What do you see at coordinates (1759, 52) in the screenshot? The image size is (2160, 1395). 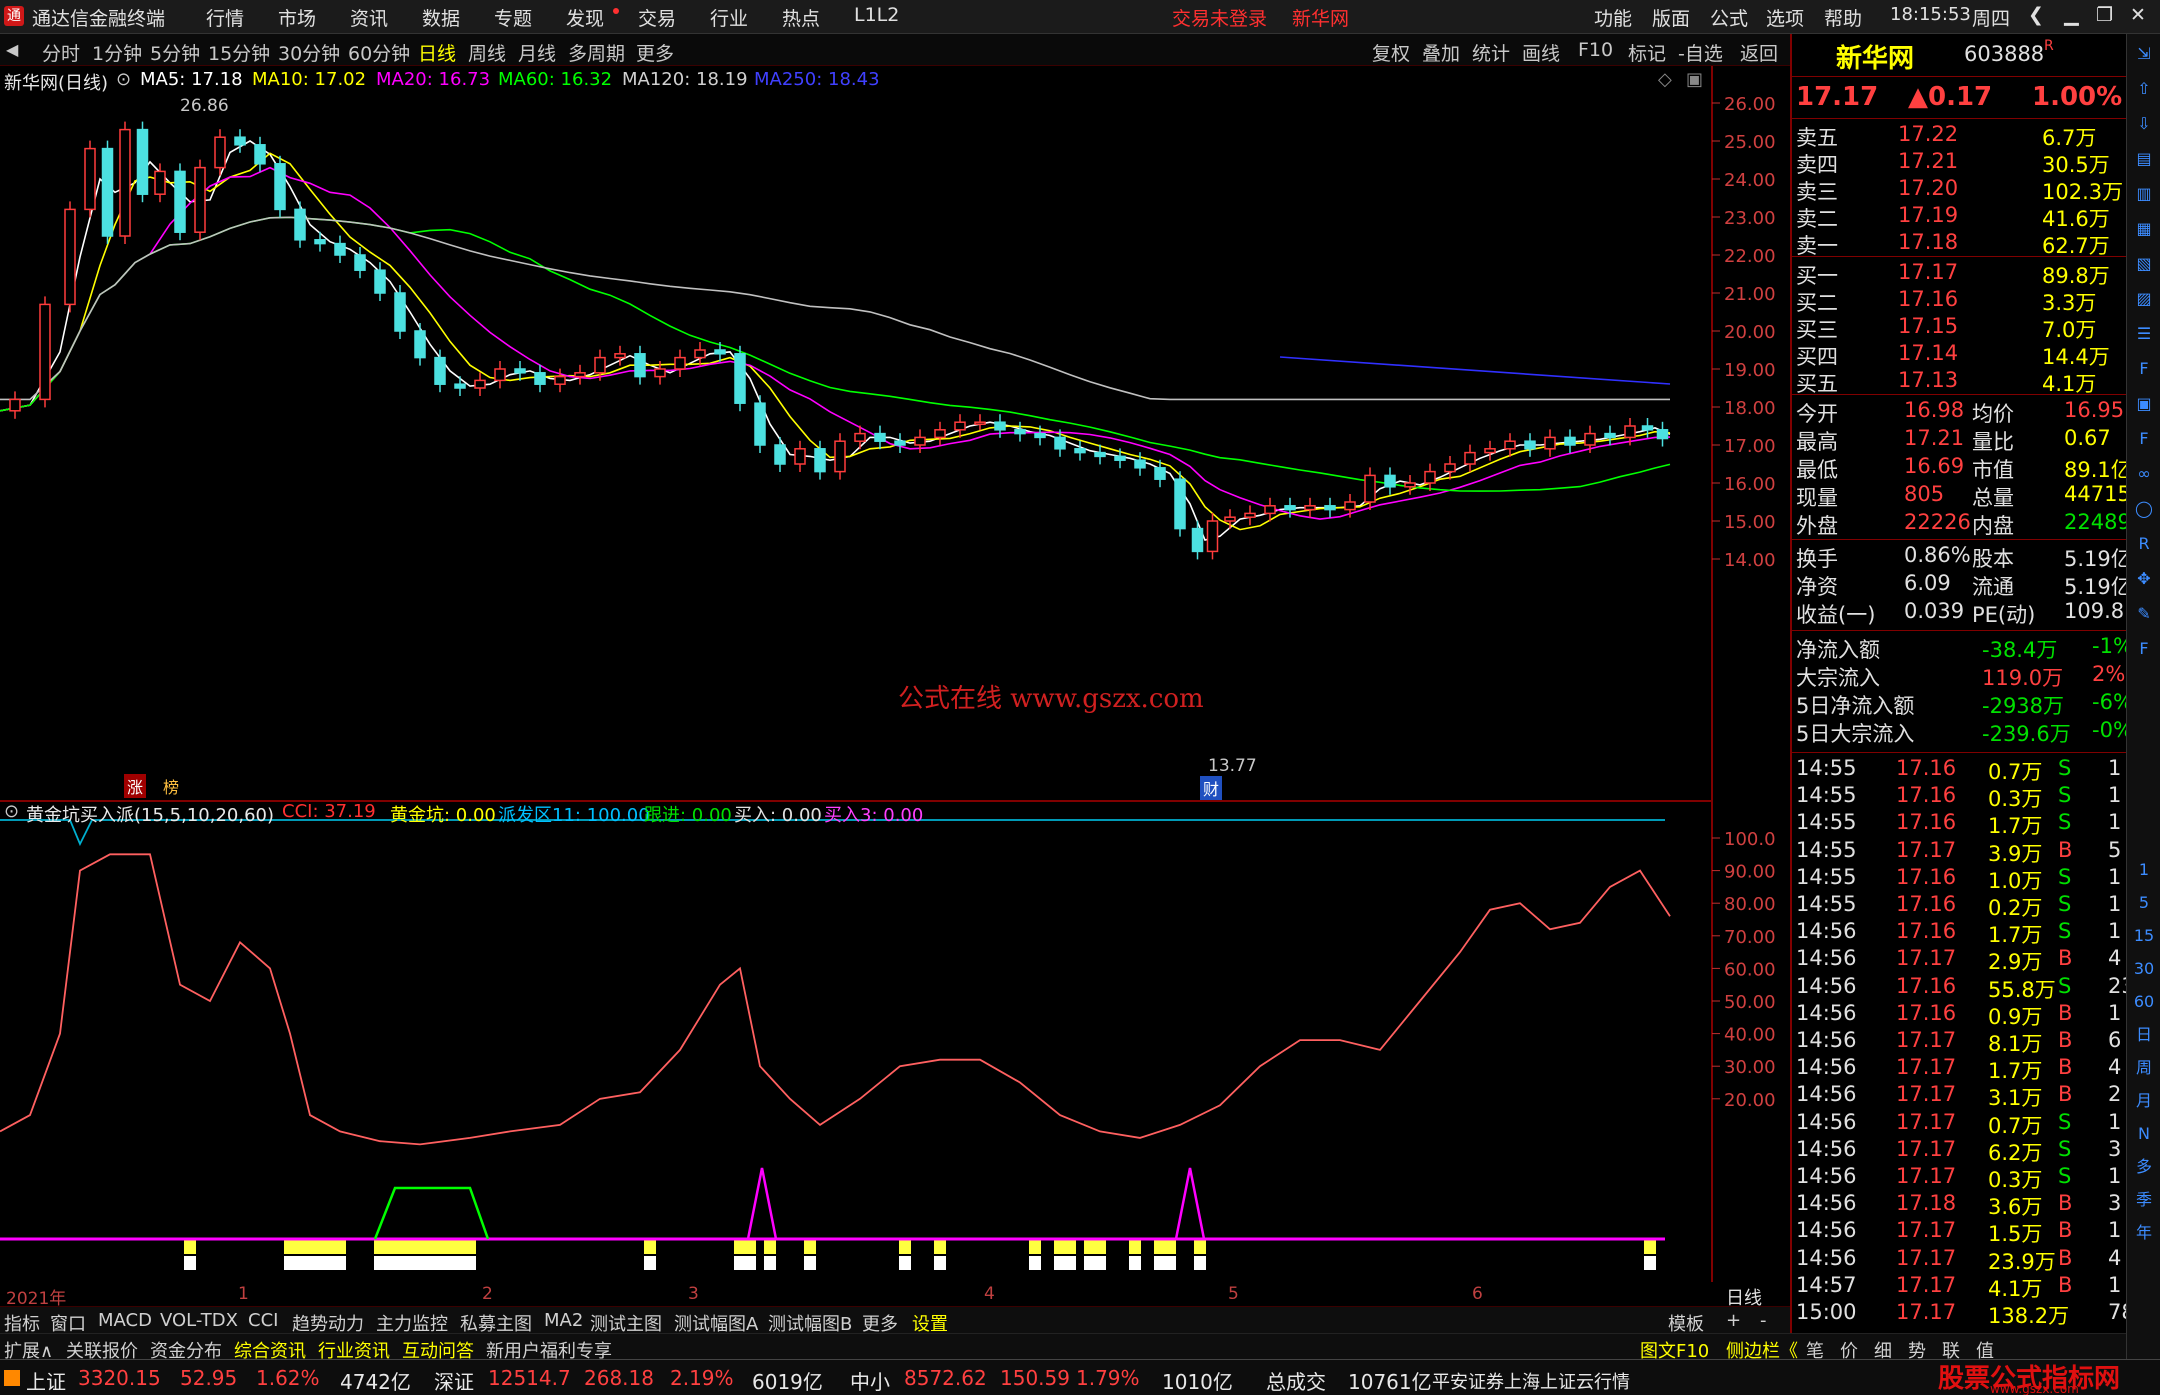 I see `tool-return: 返回` at bounding box center [1759, 52].